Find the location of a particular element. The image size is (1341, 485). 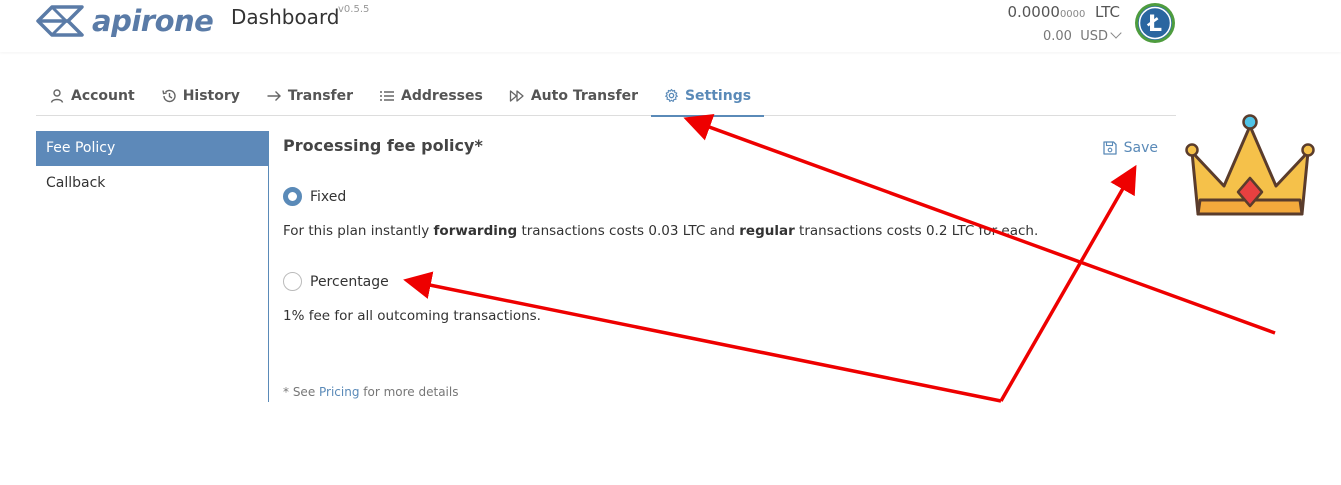

radio-percentage-indicator is located at coordinates (292, 281).